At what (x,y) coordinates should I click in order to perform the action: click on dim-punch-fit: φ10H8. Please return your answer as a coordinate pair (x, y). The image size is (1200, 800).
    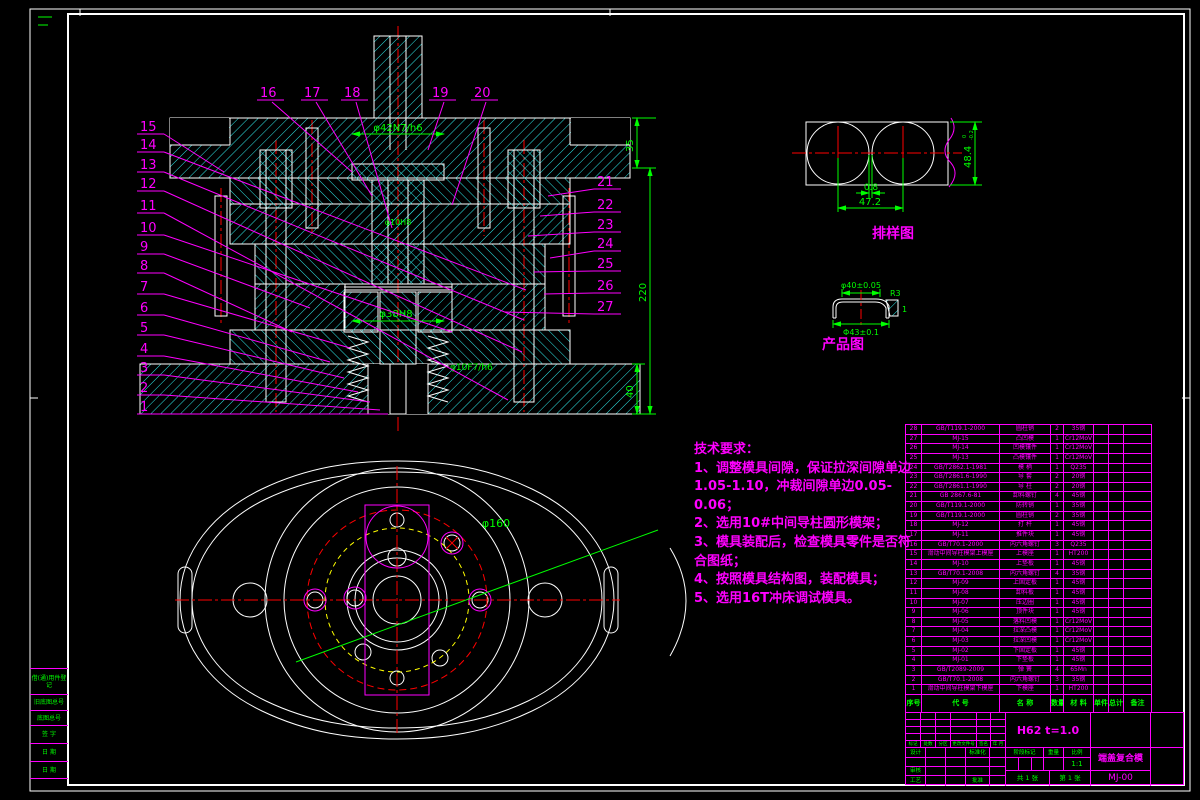
    Looking at the image, I should click on (398, 222).